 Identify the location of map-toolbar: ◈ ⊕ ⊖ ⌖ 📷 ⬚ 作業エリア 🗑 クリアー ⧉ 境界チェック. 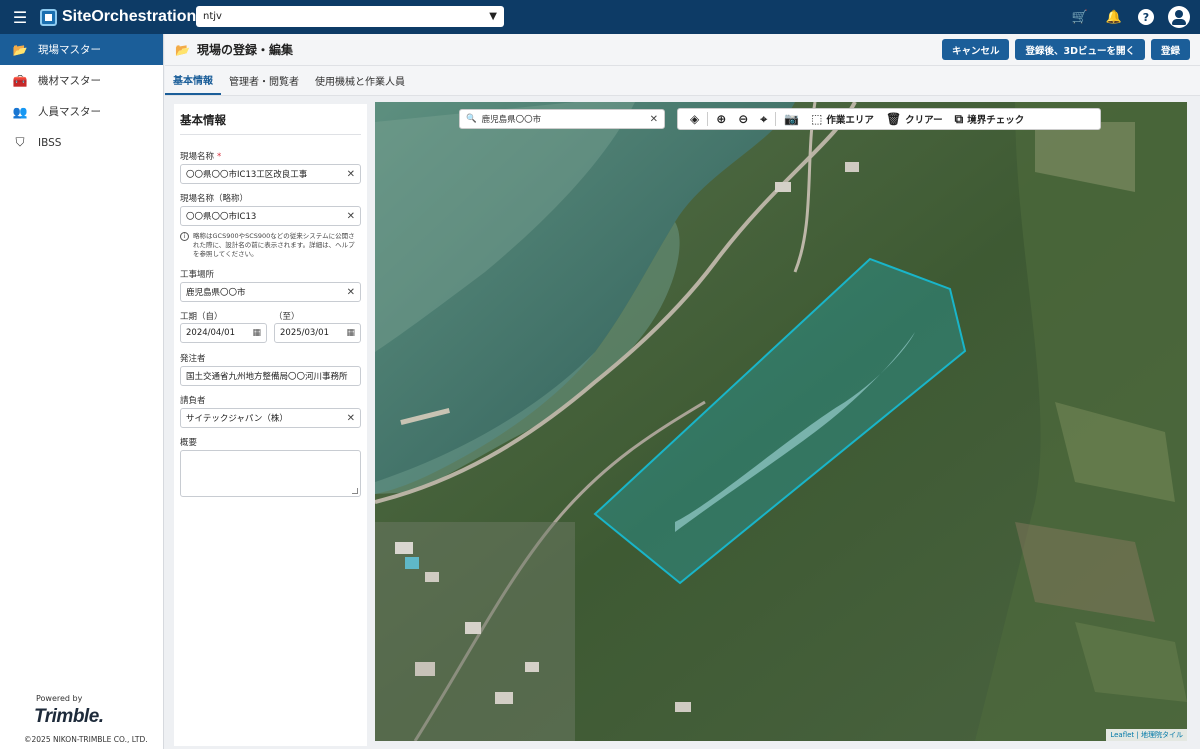
(889, 119).